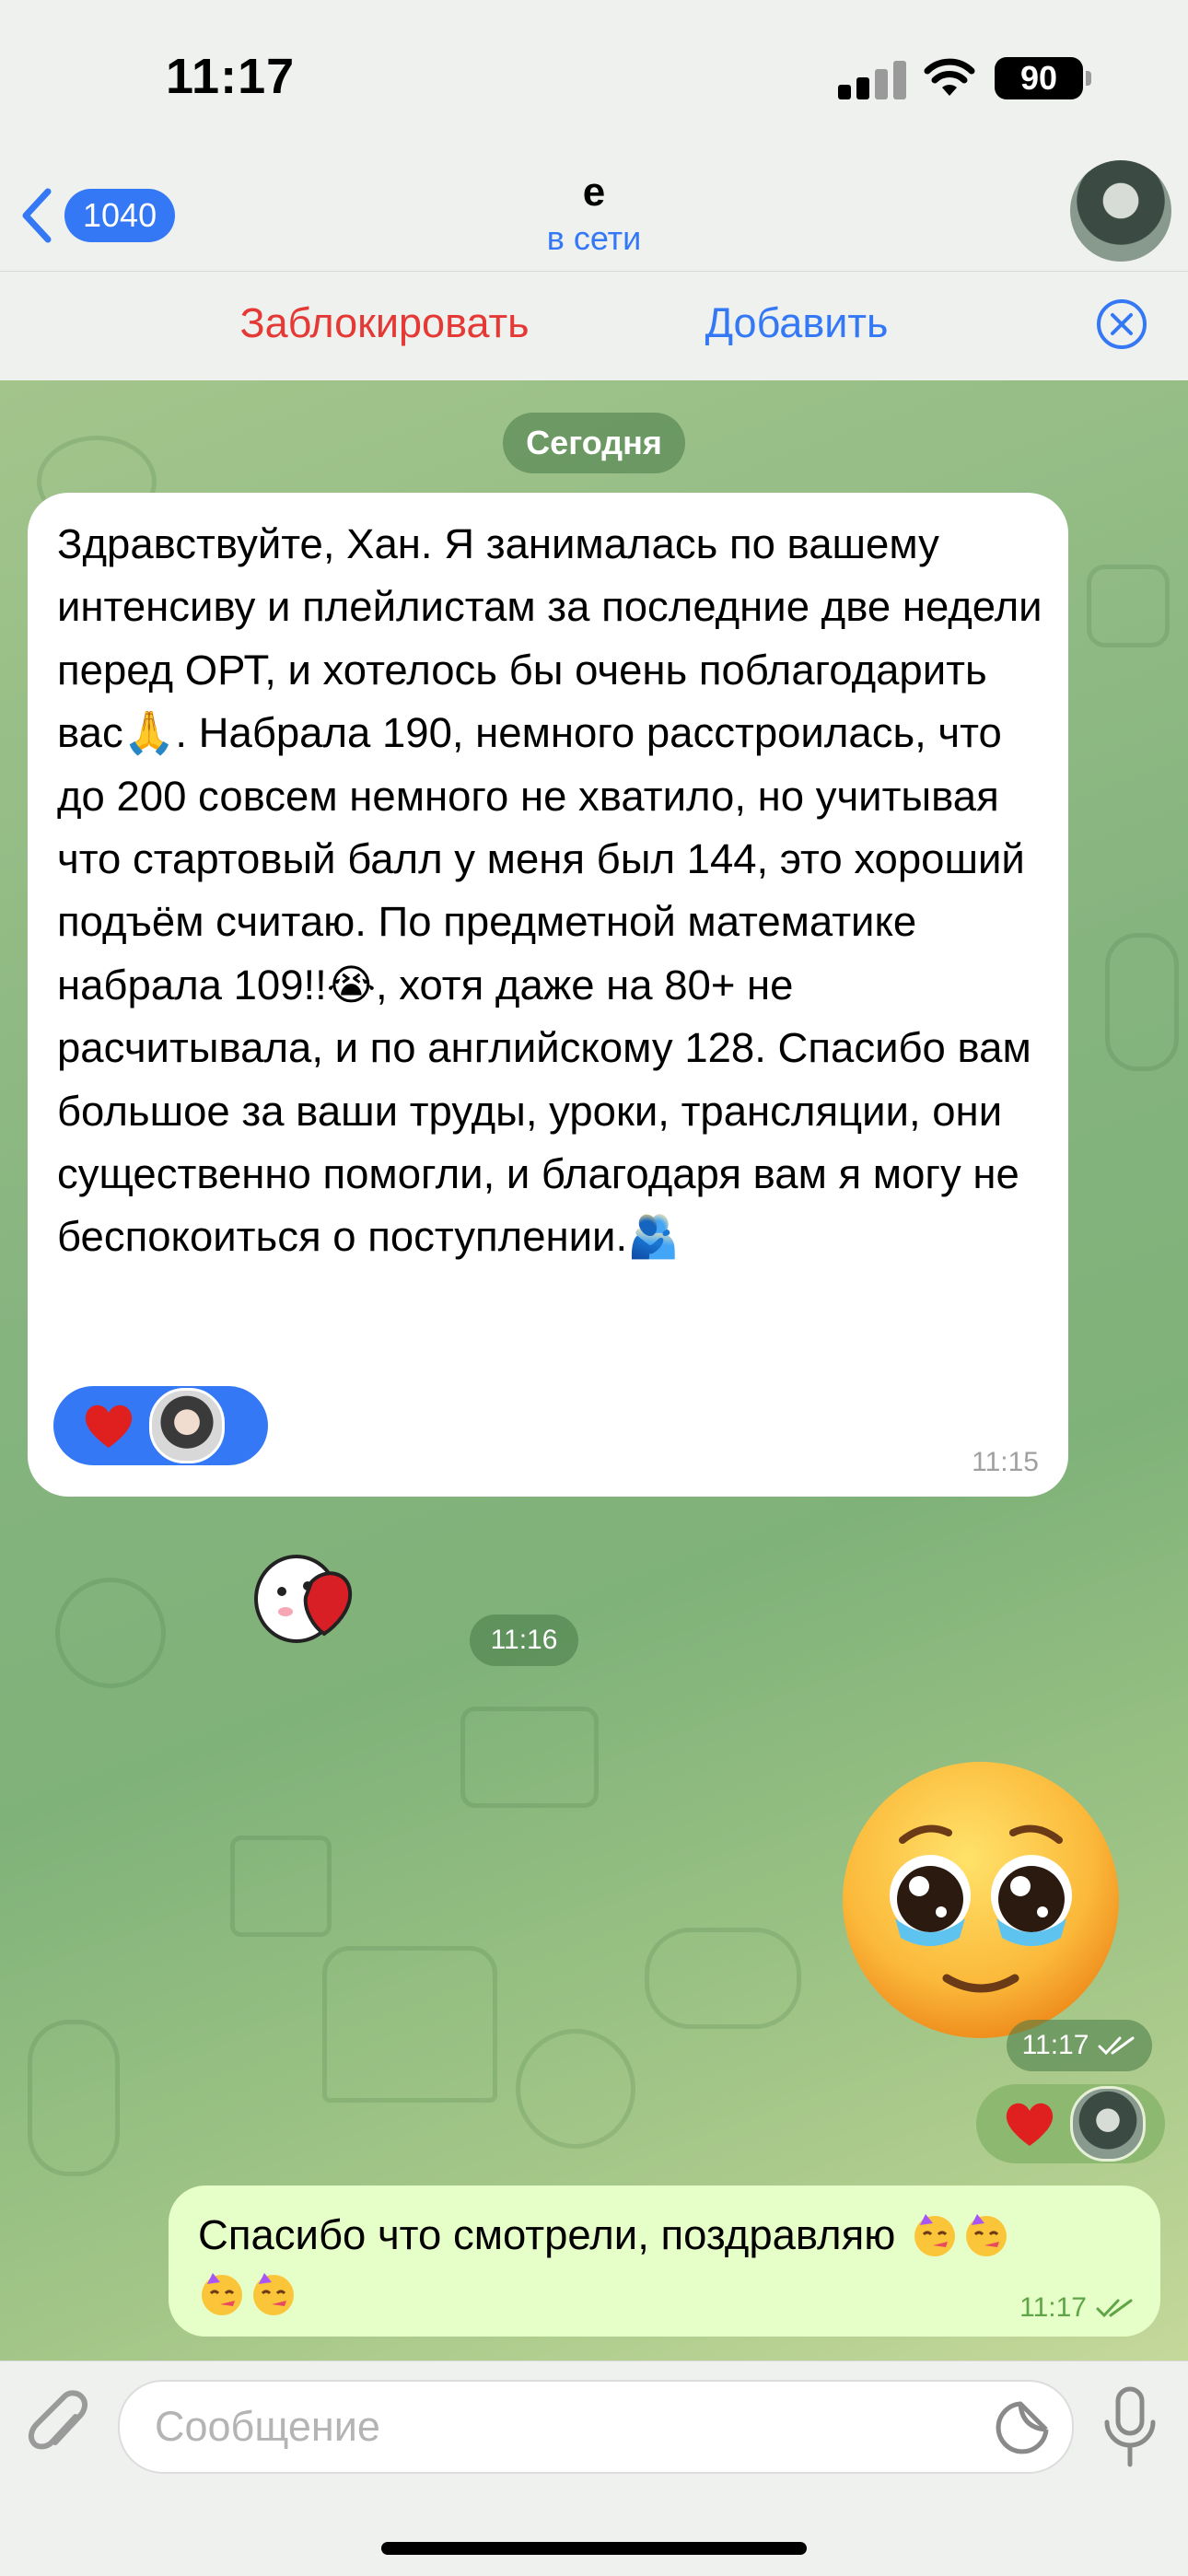 The image size is (1188, 2576). I want to click on message-field, so click(596, 2427).